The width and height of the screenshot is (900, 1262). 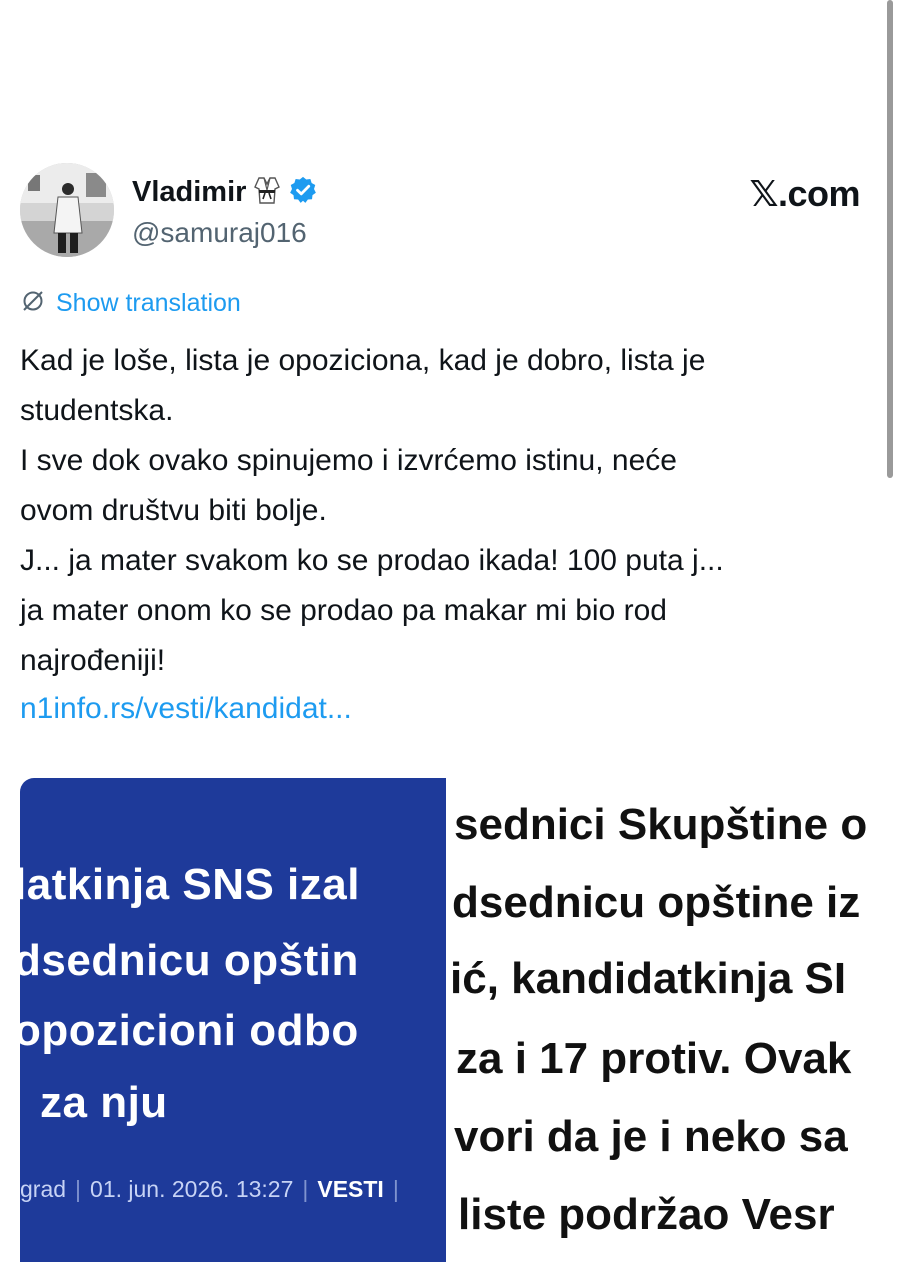 What do you see at coordinates (219, 233) in the screenshot?
I see `user-handle: @samuraj016` at bounding box center [219, 233].